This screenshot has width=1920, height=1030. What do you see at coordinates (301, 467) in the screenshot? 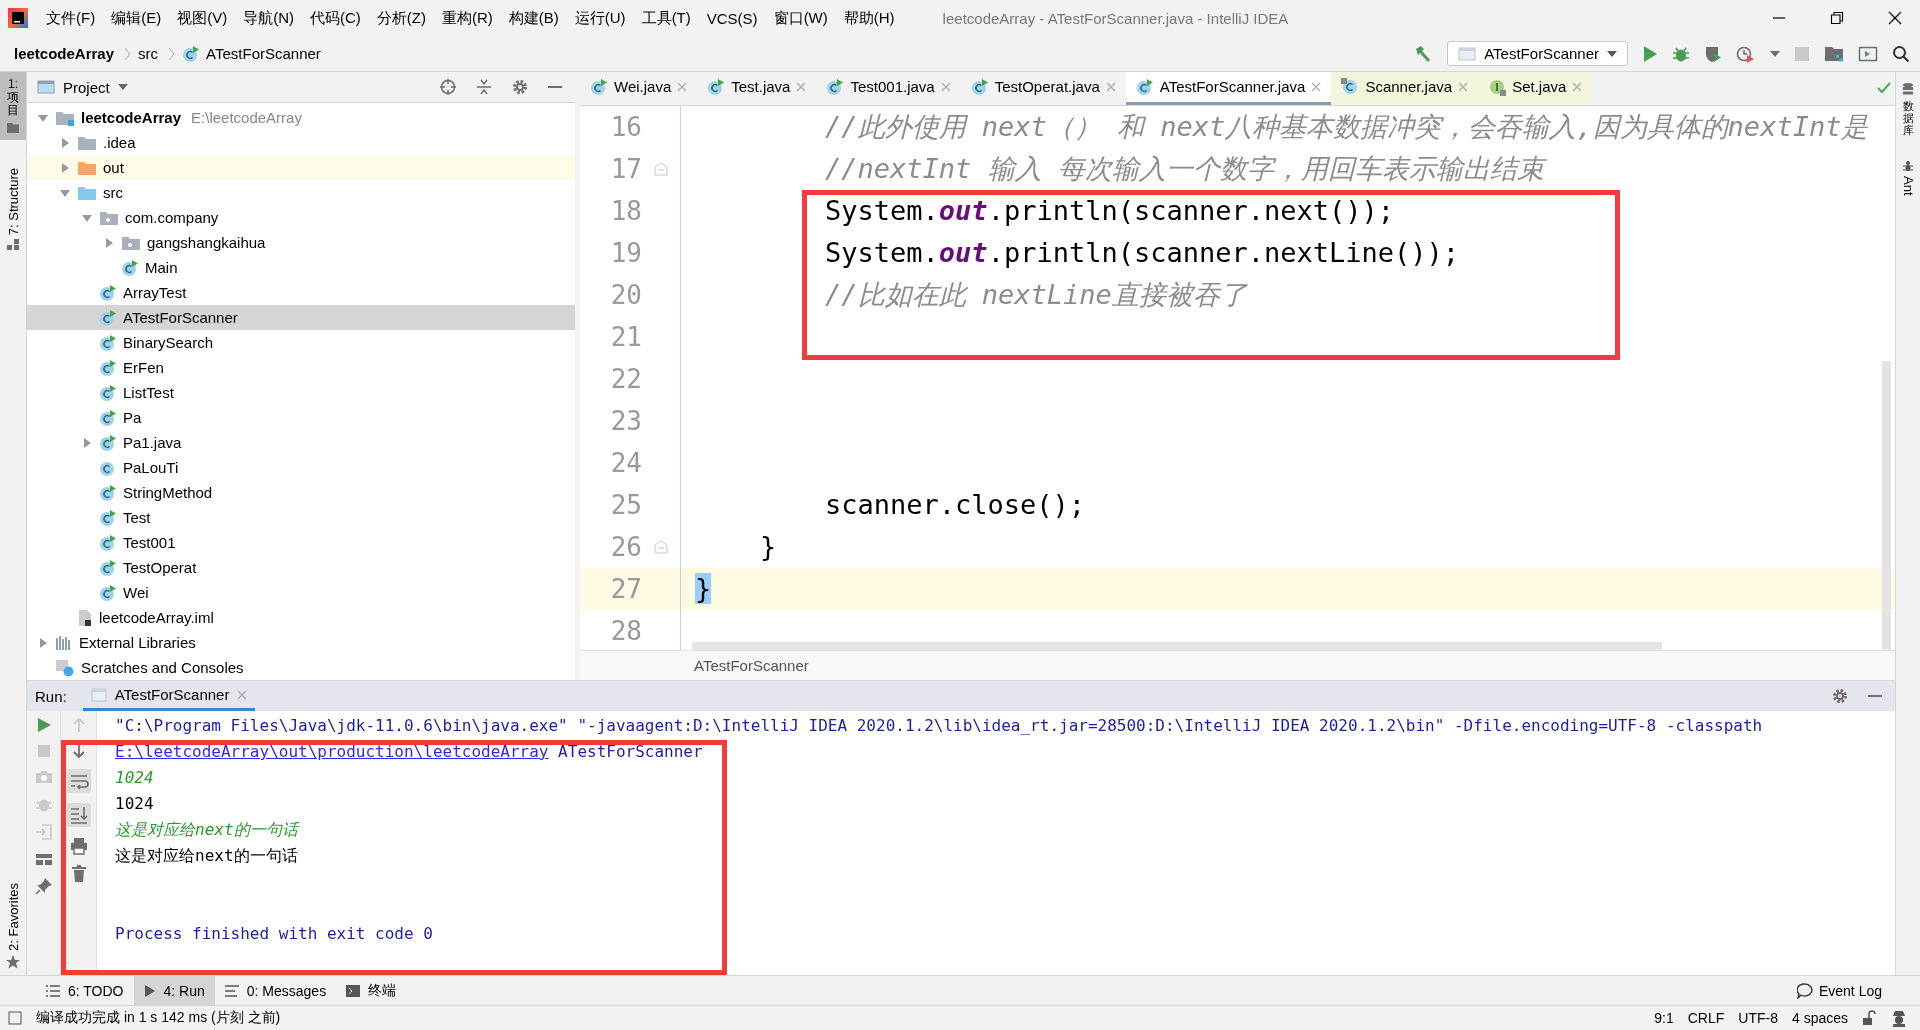
I see `tree-item: PaLouTi` at bounding box center [301, 467].